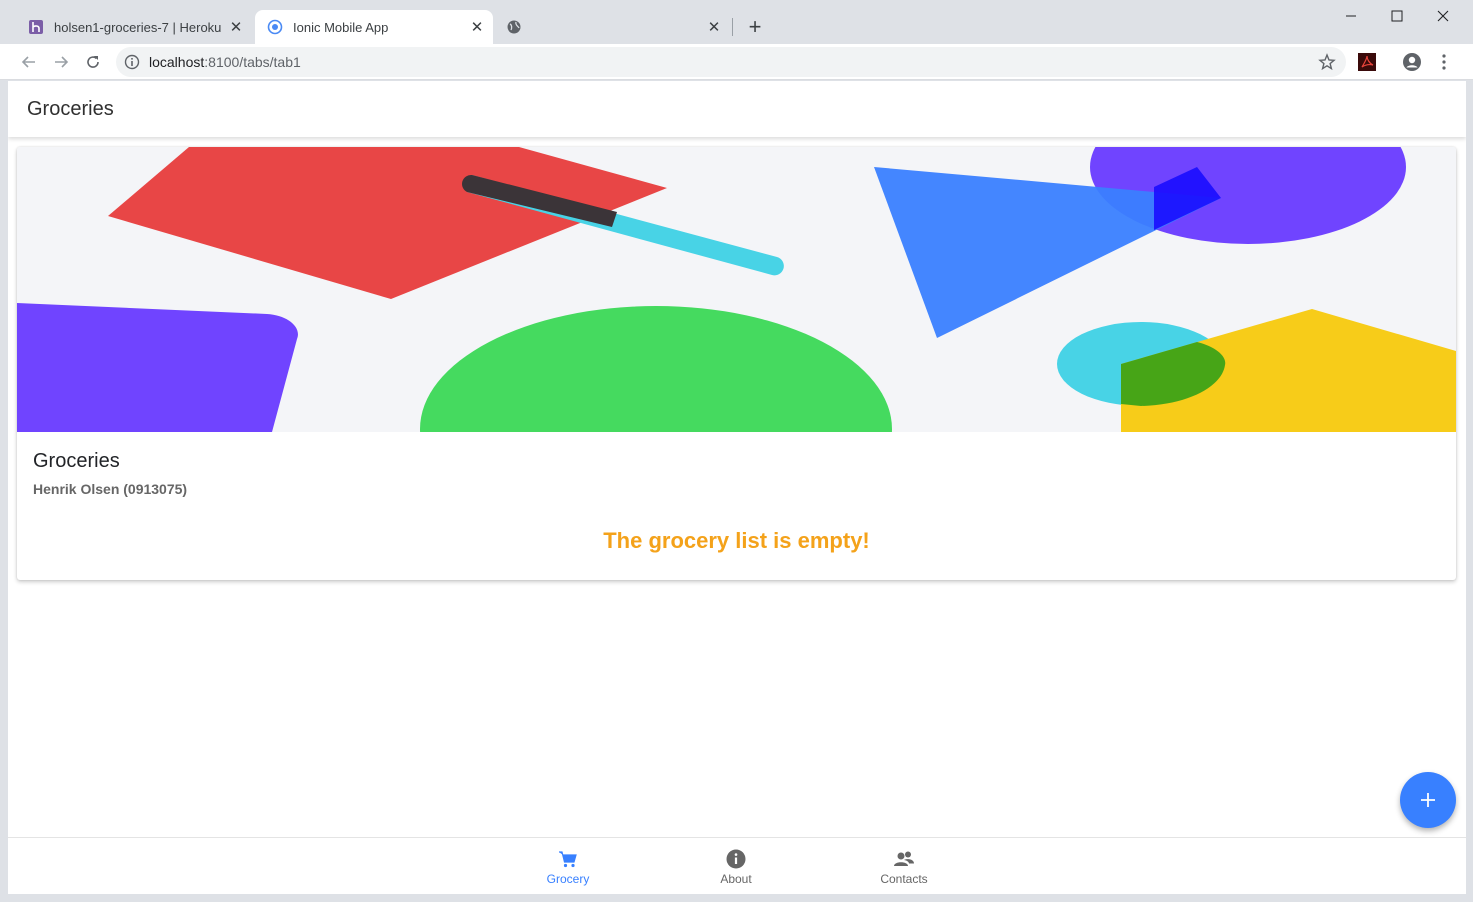 This screenshot has height=902, width=1473. What do you see at coordinates (732, 27) in the screenshot?
I see `tab-separator` at bounding box center [732, 27].